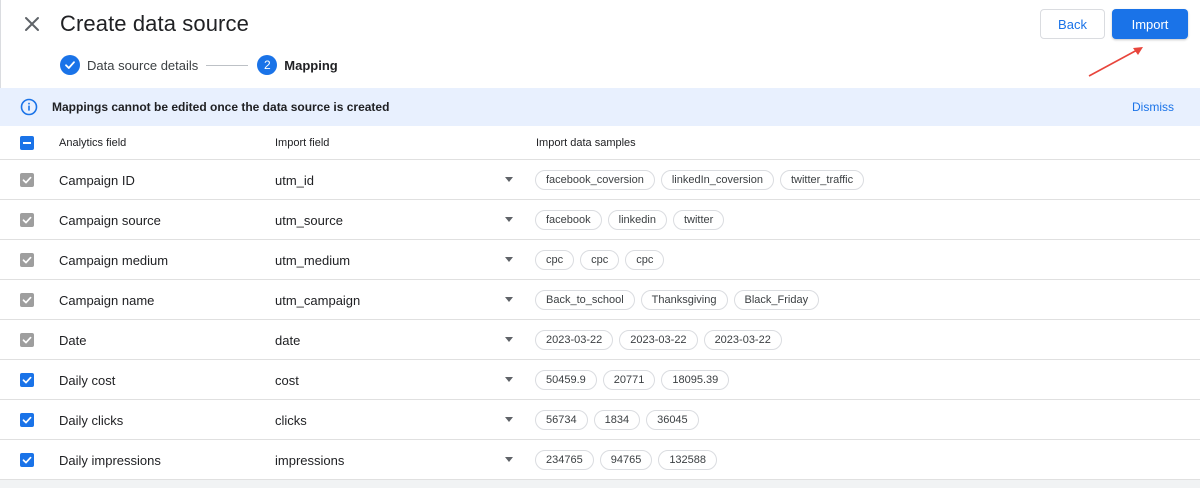 The image size is (1200, 488). Describe the element at coordinates (595, 180) in the screenshot. I see `sample-chip: facebook_coversion` at that location.